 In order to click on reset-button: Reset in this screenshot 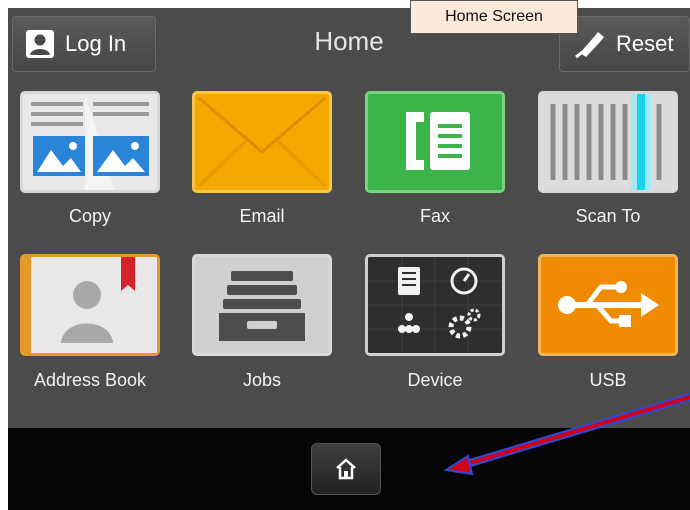, I will do `click(624, 44)`.